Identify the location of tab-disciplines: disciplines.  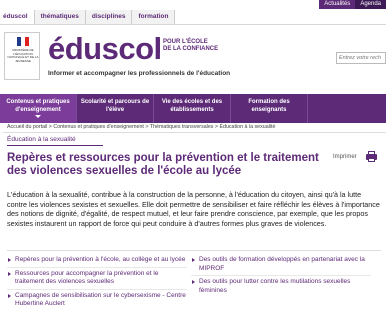
(109, 17).